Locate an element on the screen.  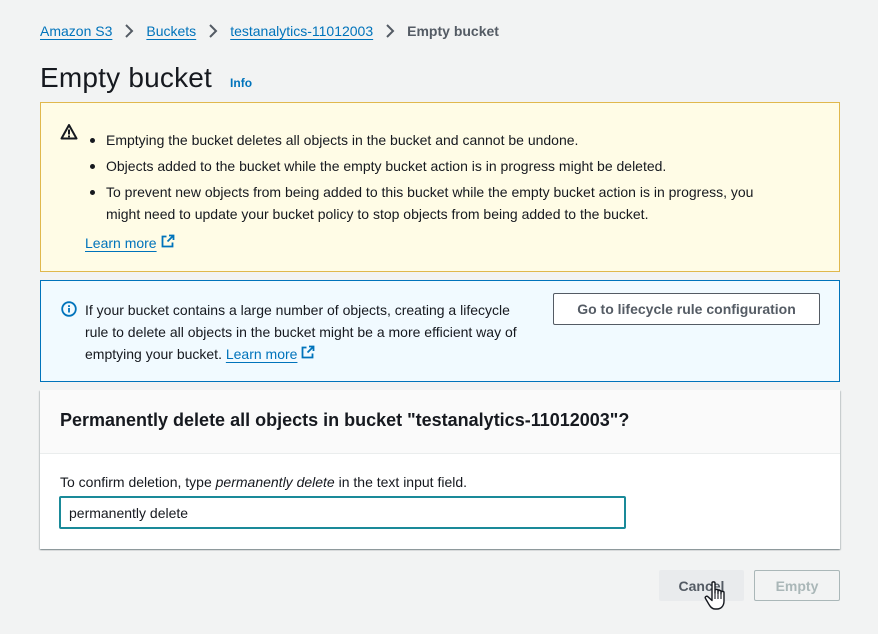
confirm-label-emphasis: permanently delete is located at coordinates (275, 482).